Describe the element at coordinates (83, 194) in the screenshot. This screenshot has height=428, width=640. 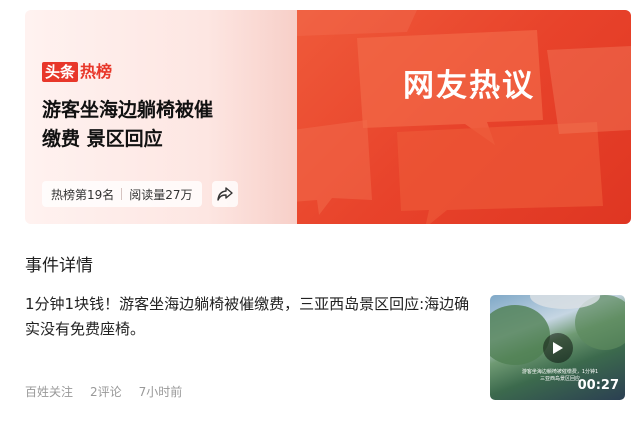
I see `hot-rank: 热榜第19名` at that location.